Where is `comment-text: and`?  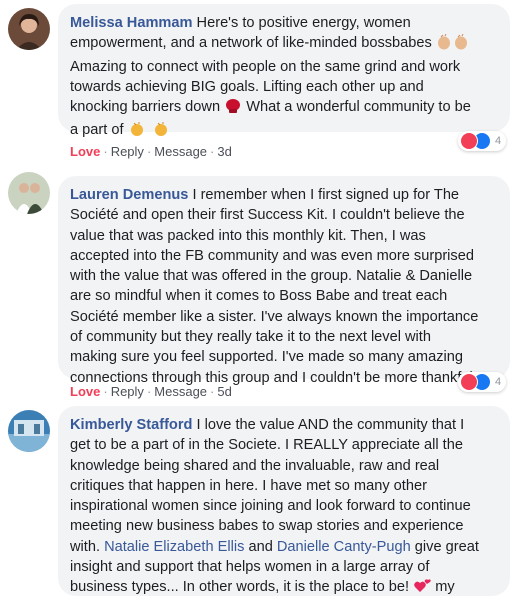 comment-text: and is located at coordinates (260, 546).